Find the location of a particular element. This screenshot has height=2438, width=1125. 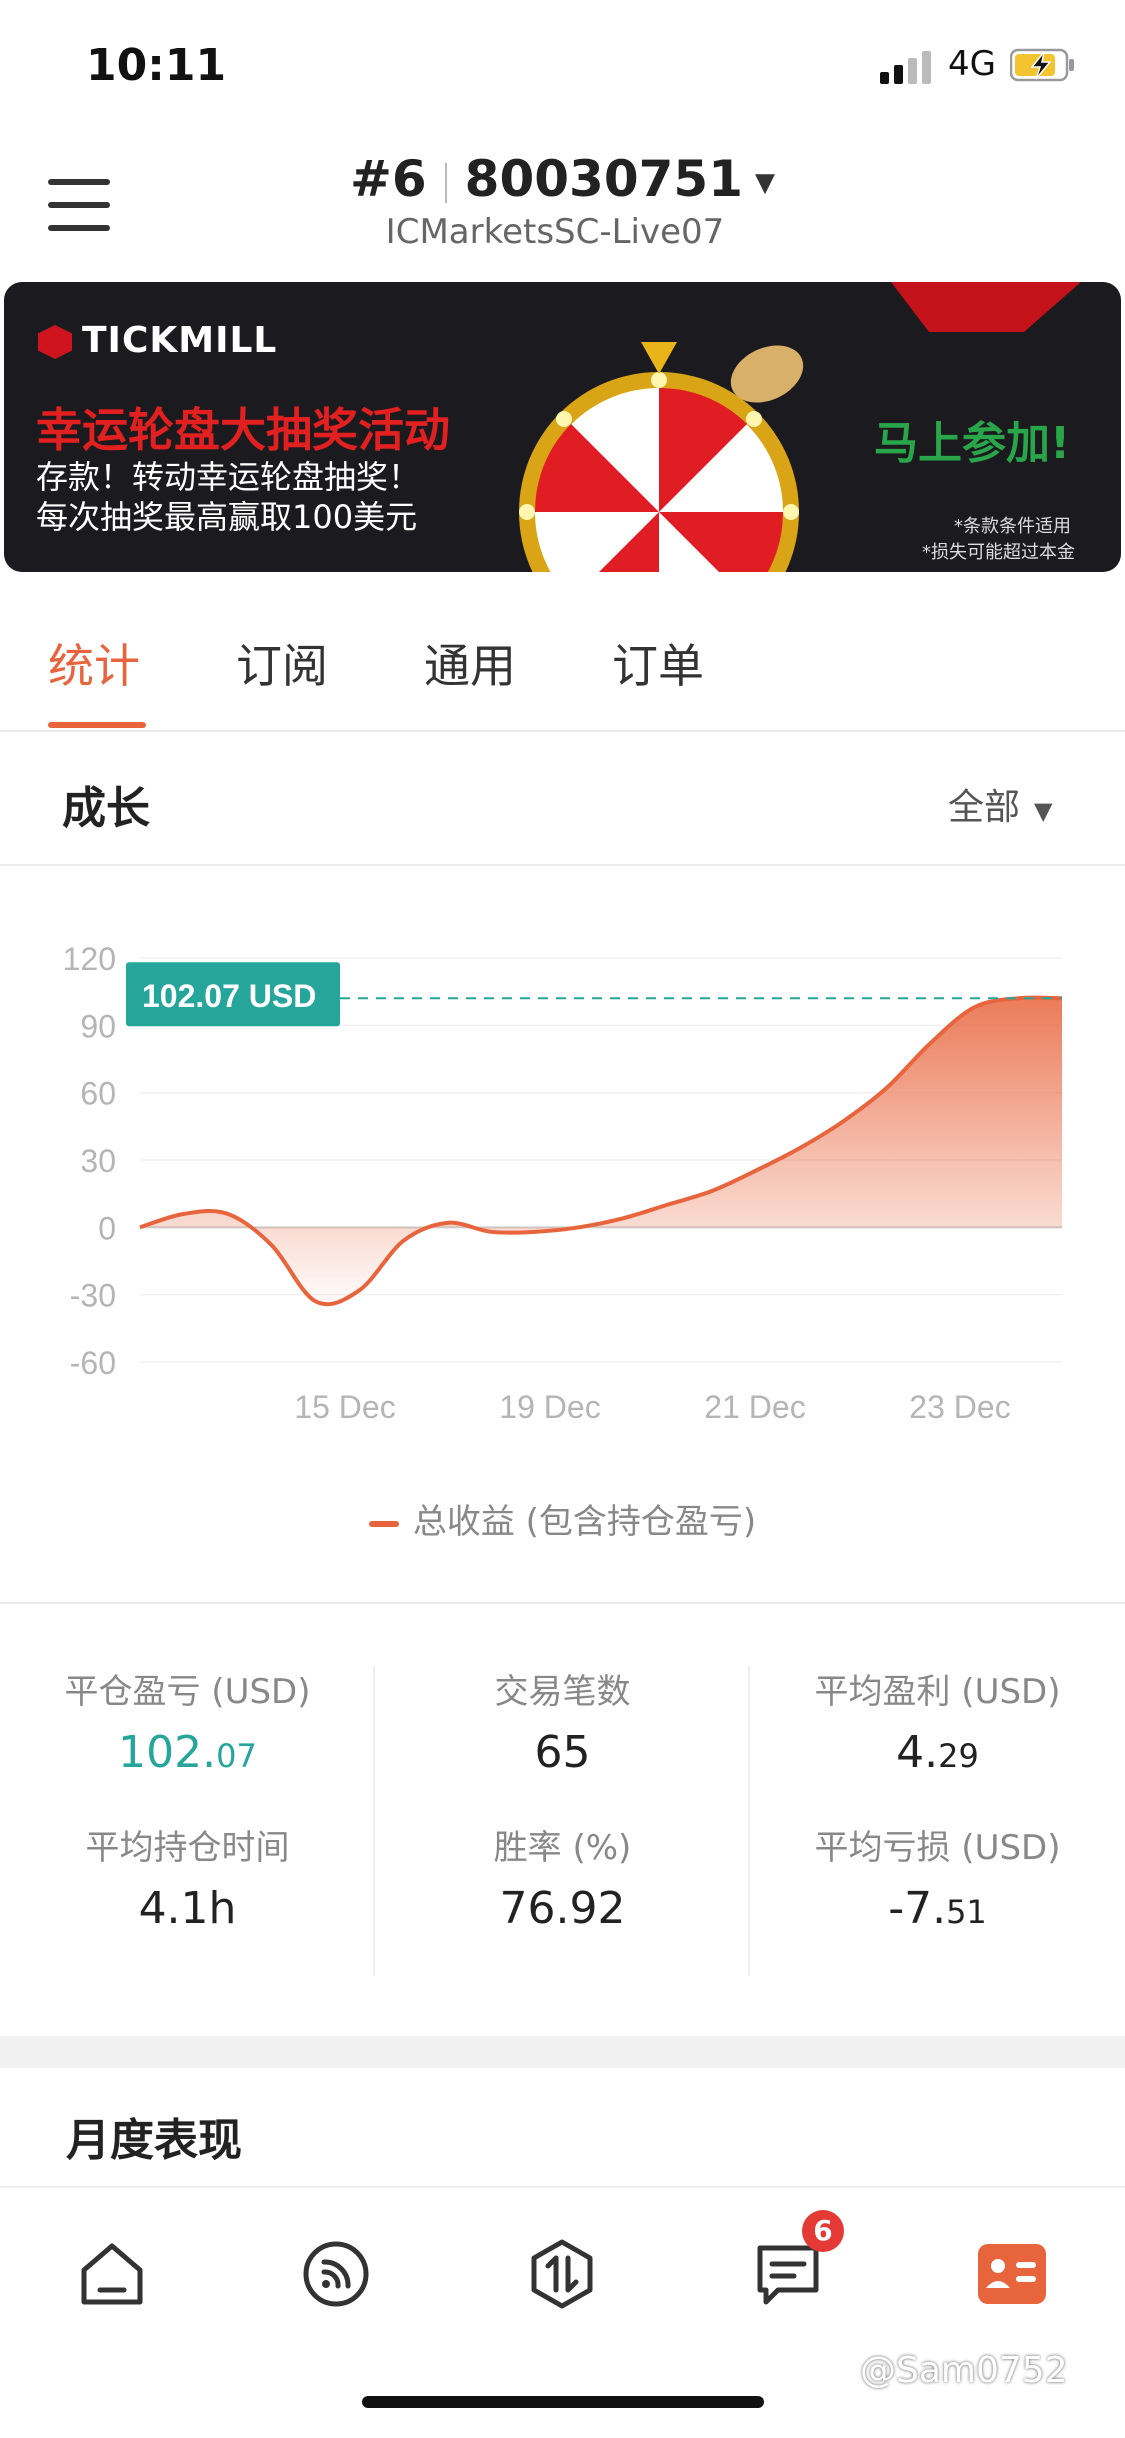

unread-badge: 6 is located at coordinates (823, 2231).